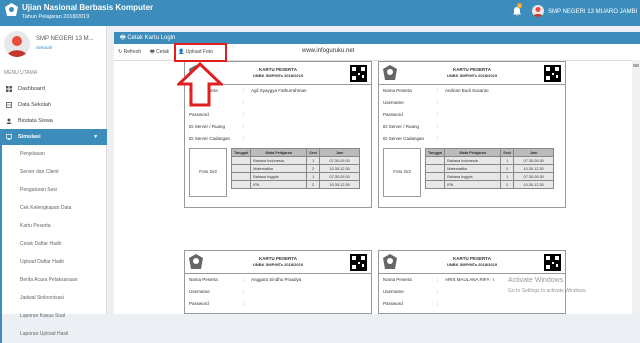 Image resolution: width=640 pixels, height=343 pixels. I want to click on sidebar-item-data-sekolah: Data Sekolah, so click(53, 105).